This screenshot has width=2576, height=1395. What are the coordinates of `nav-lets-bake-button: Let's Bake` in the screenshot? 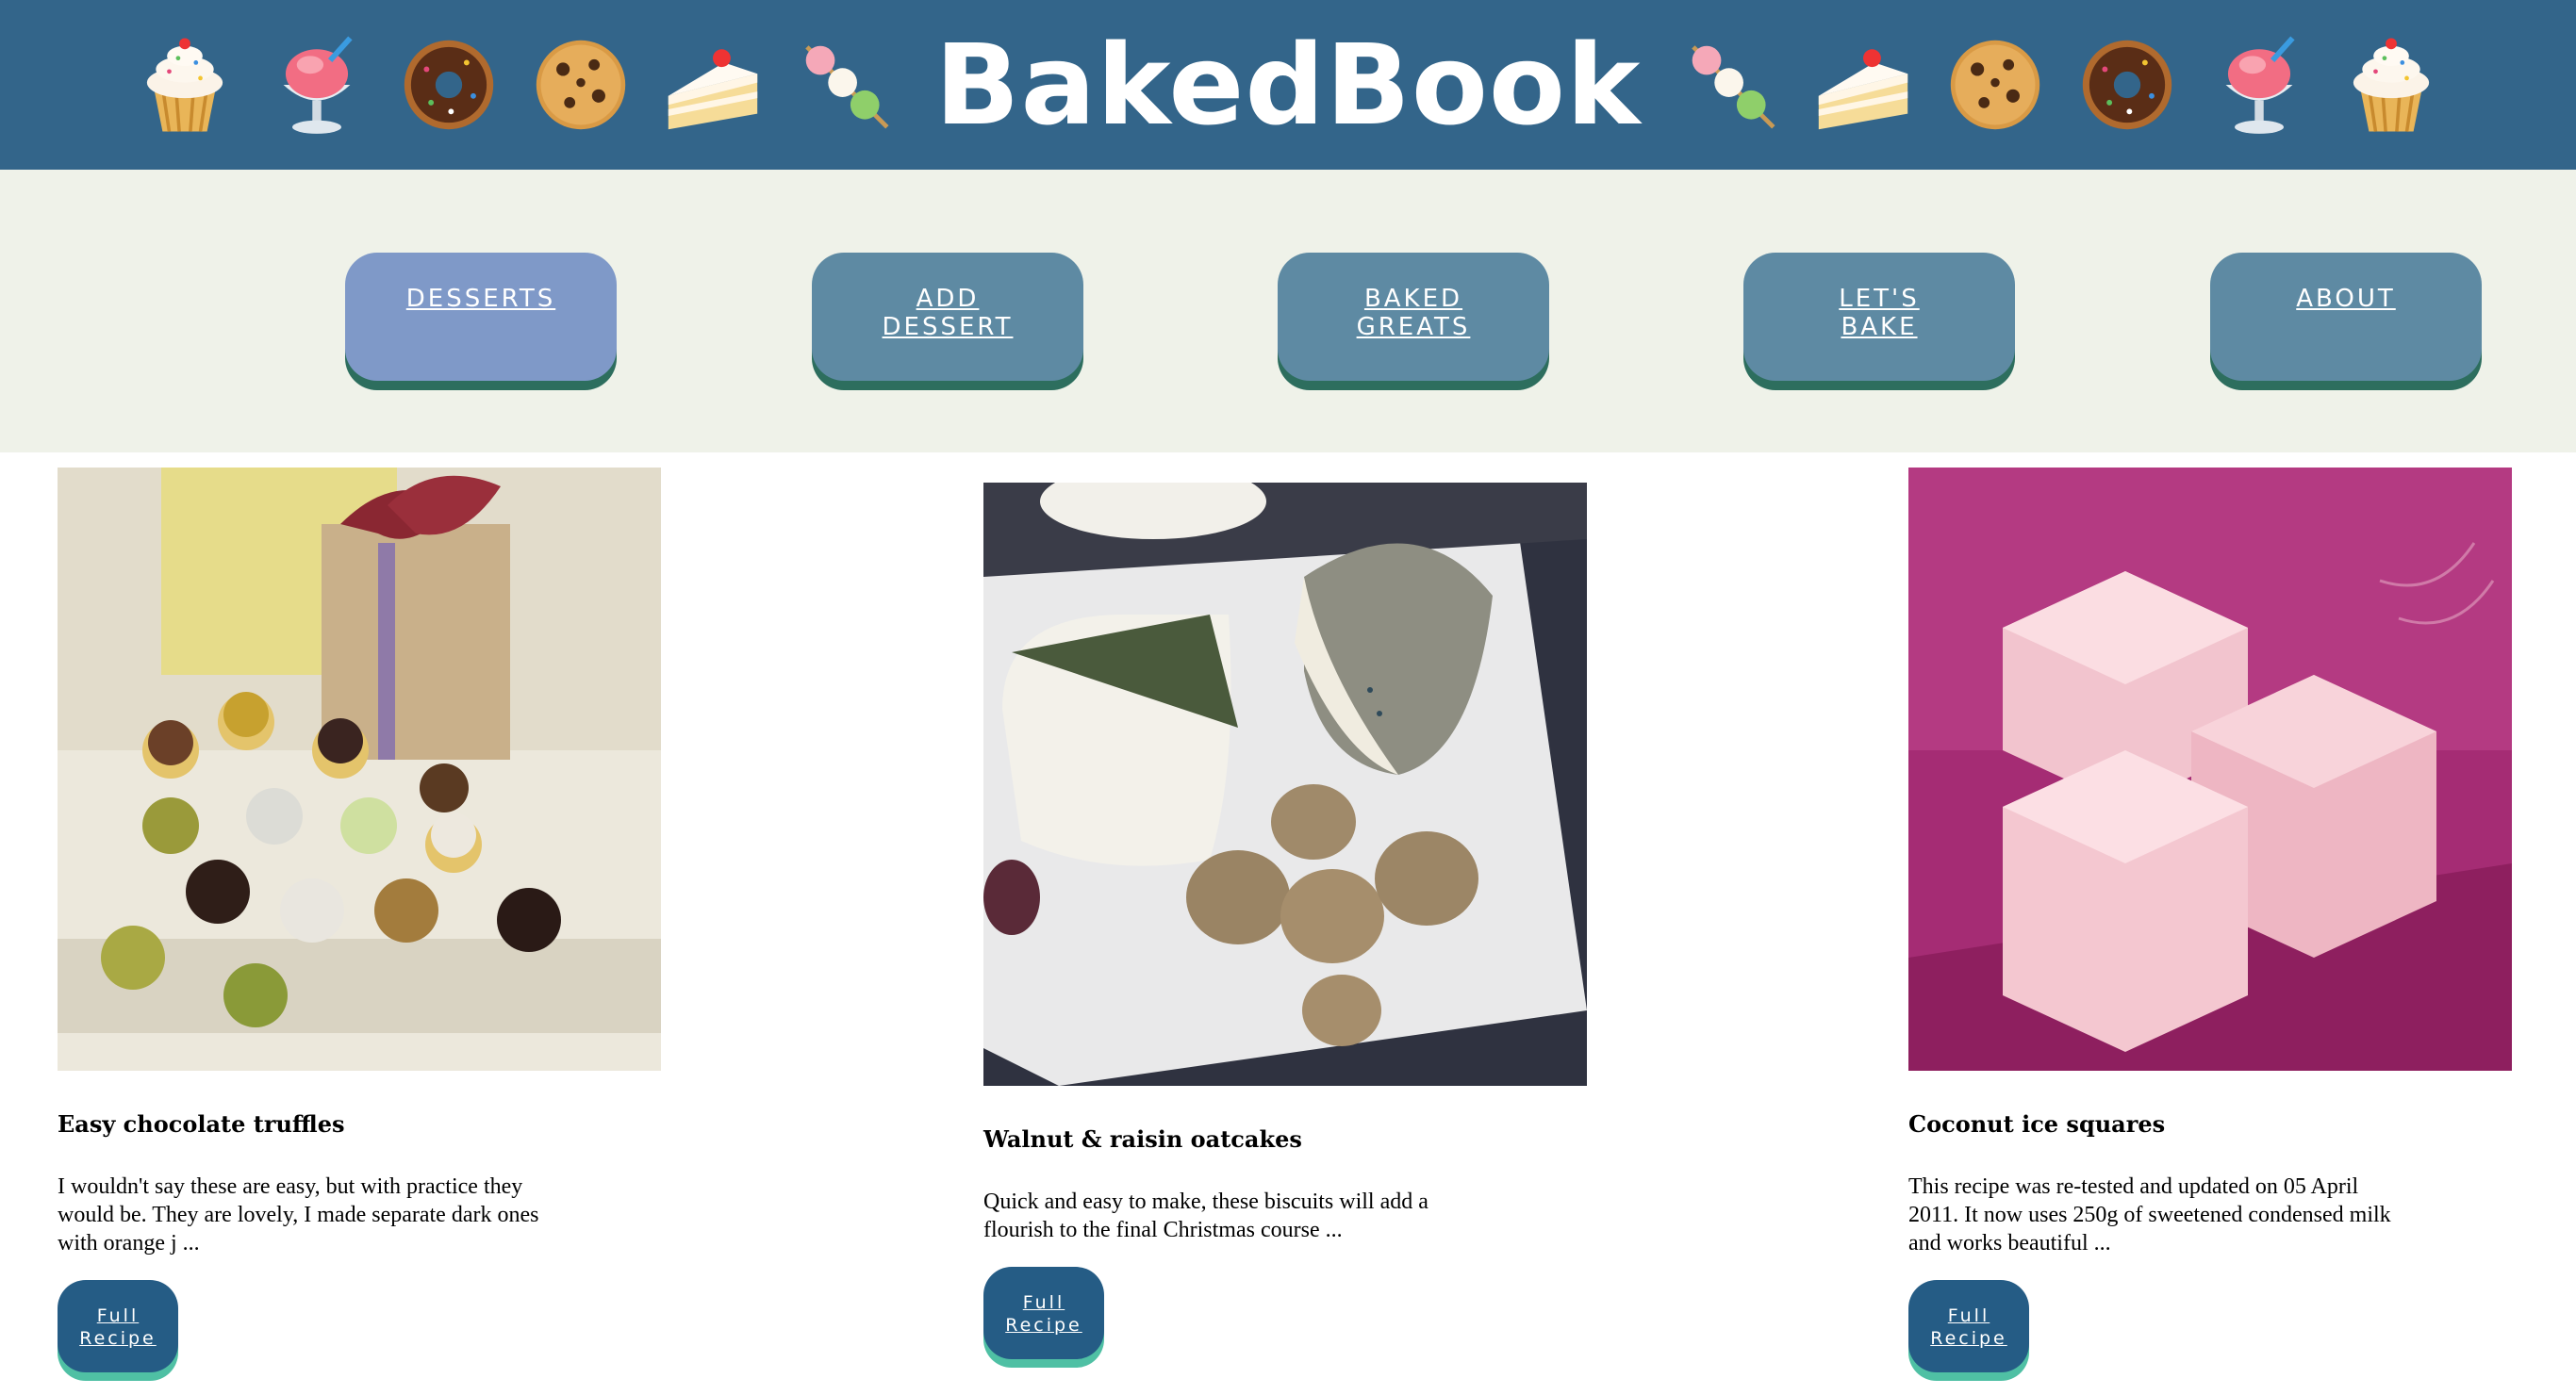 It's located at (1879, 317).